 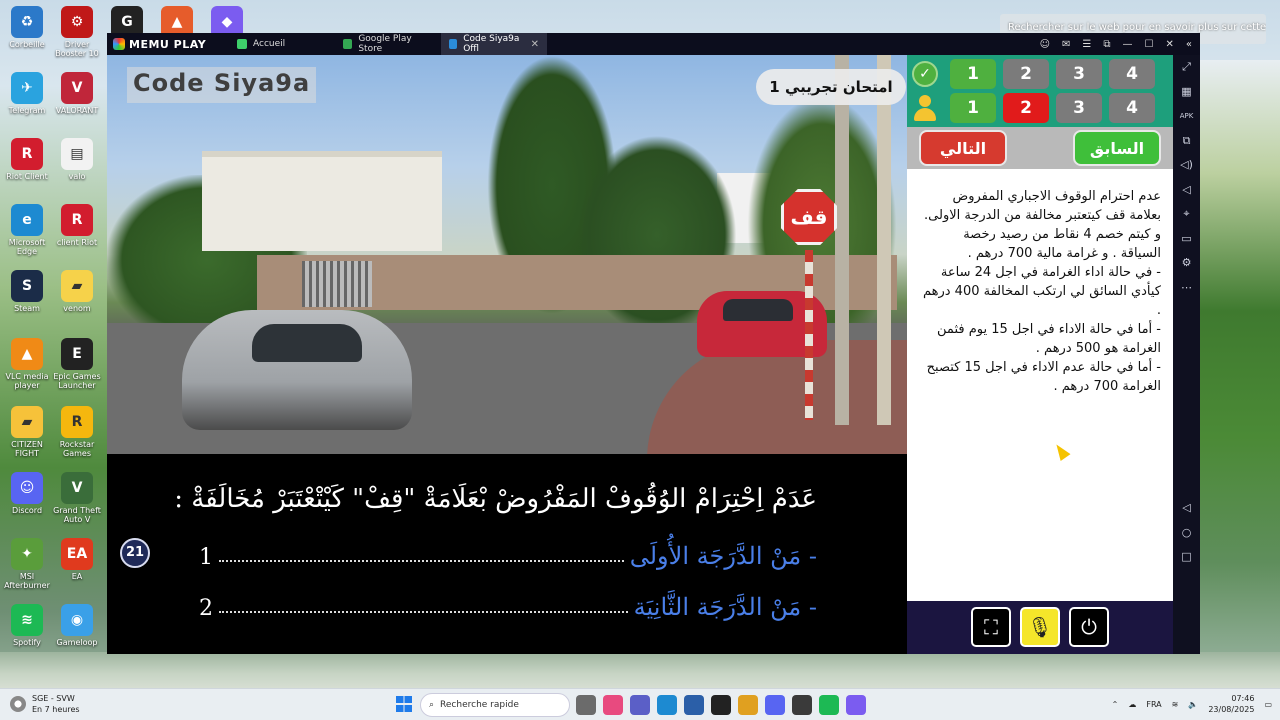 I want to click on app-icon: ▰, so click(x=27, y=422).